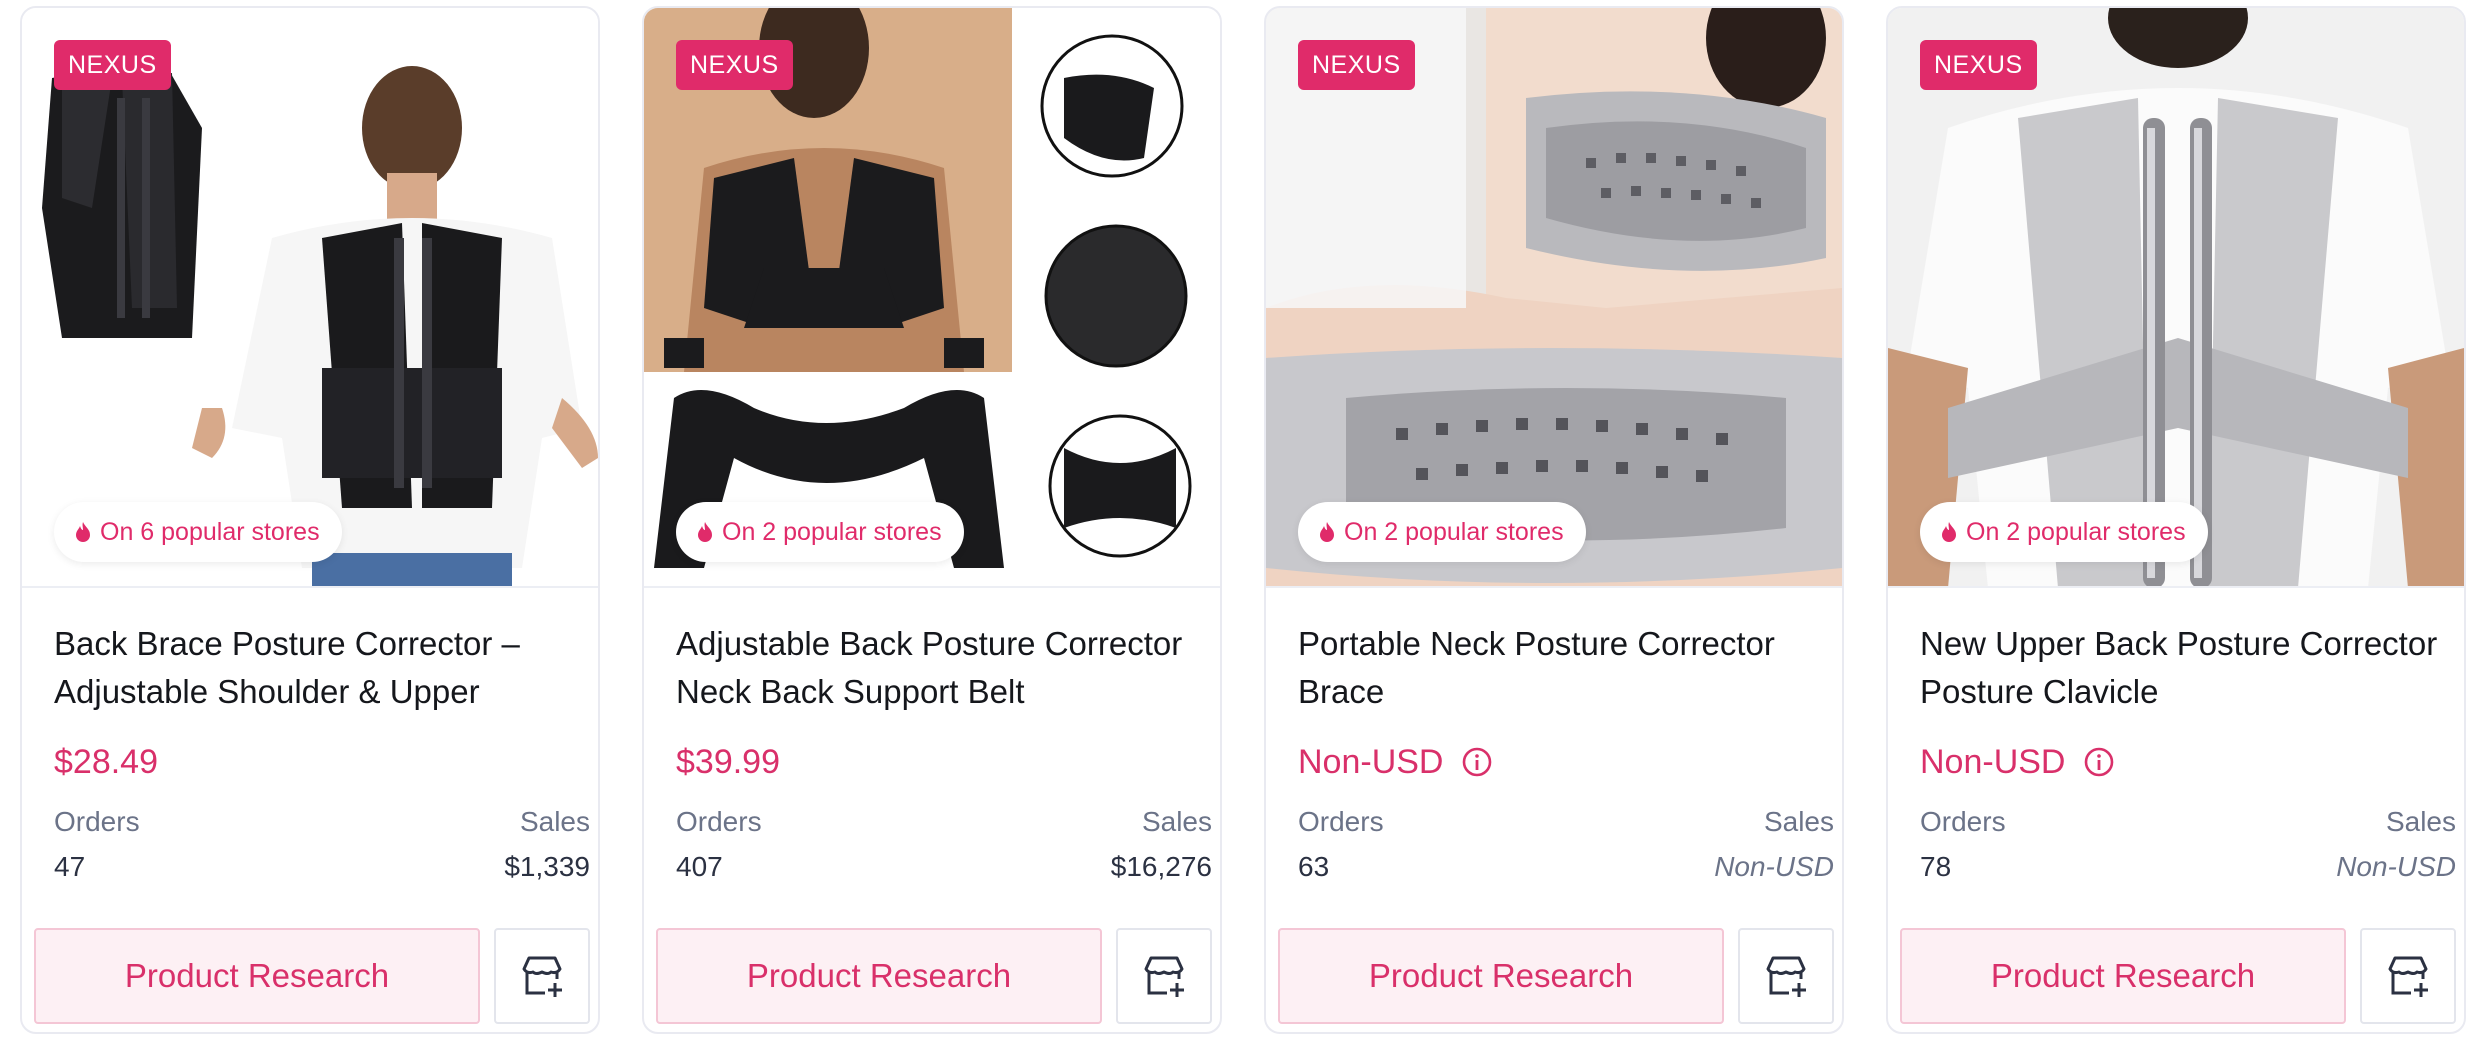  What do you see at coordinates (1314, 866) in the screenshot?
I see `orders-value: 63` at bounding box center [1314, 866].